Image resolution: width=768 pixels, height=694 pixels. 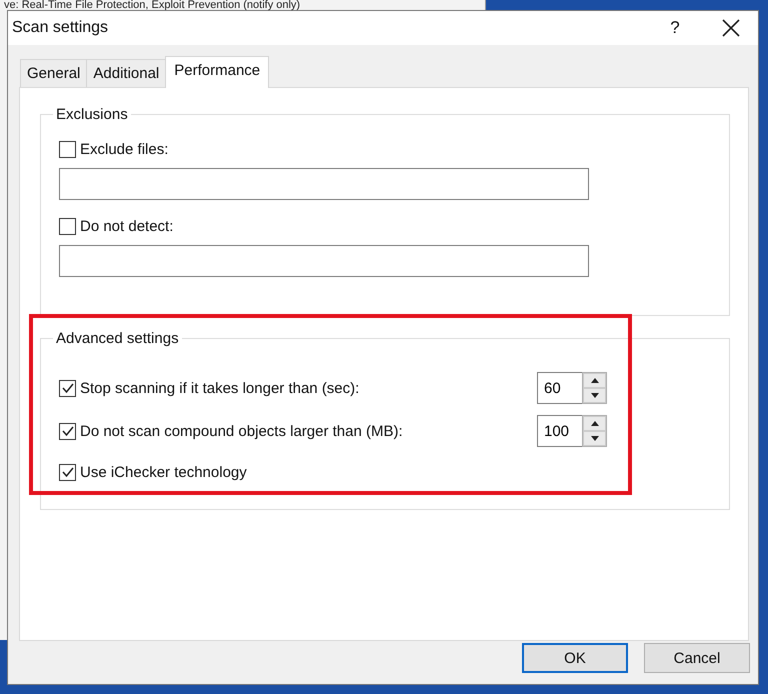 What do you see at coordinates (559, 431) in the screenshot?
I see `number-field: 100` at bounding box center [559, 431].